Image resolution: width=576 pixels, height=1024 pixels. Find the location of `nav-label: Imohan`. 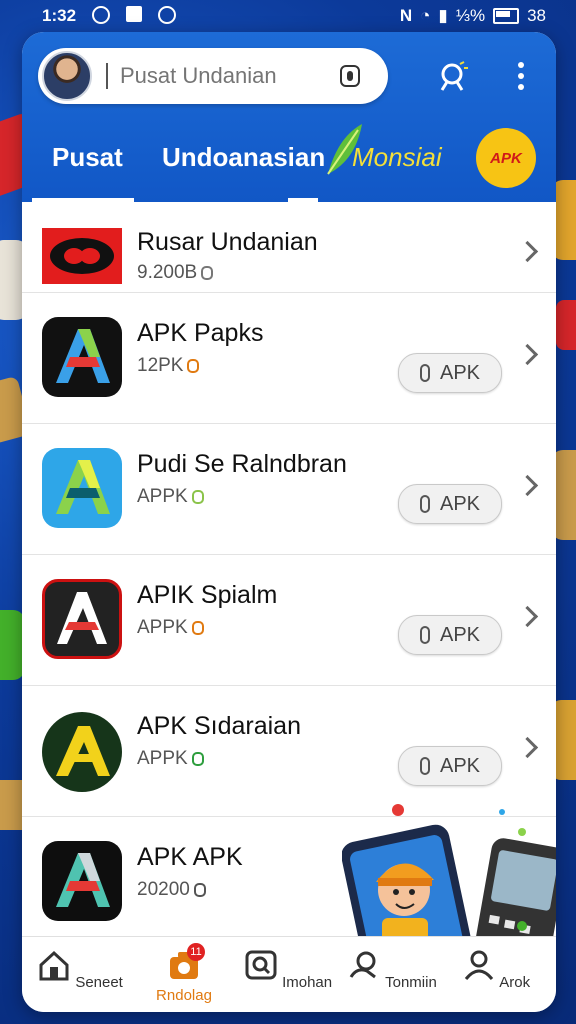

nav-label: Imohan is located at coordinates (307, 982).